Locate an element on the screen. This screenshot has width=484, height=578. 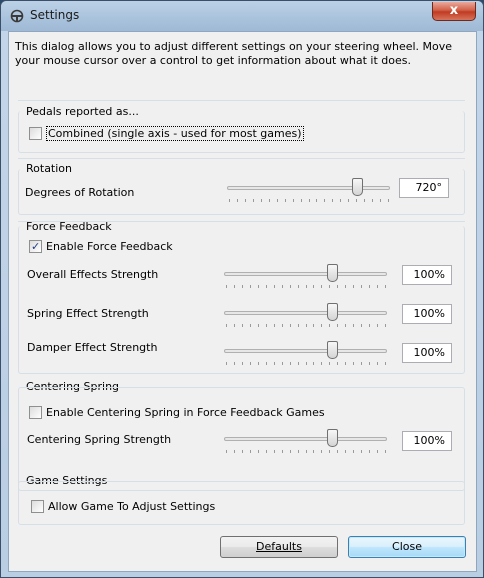
damper-effect-strength-label: Damper Effect Strength is located at coordinates (92, 347).